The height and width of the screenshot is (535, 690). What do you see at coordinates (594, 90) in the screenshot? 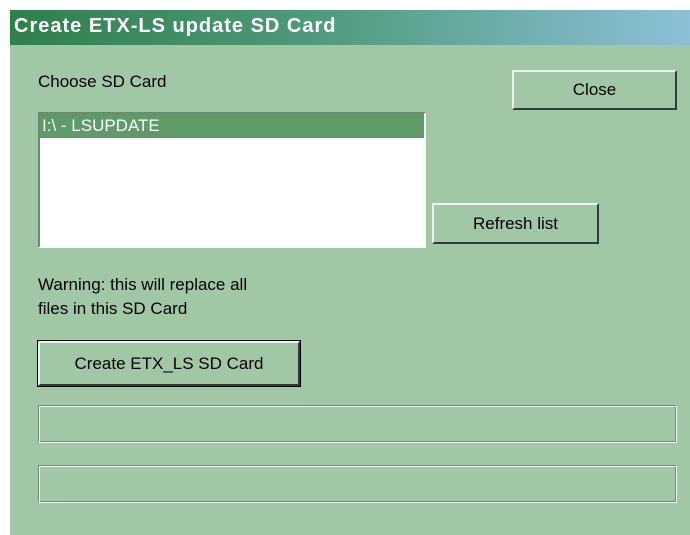
I see `close-button: Close` at bounding box center [594, 90].